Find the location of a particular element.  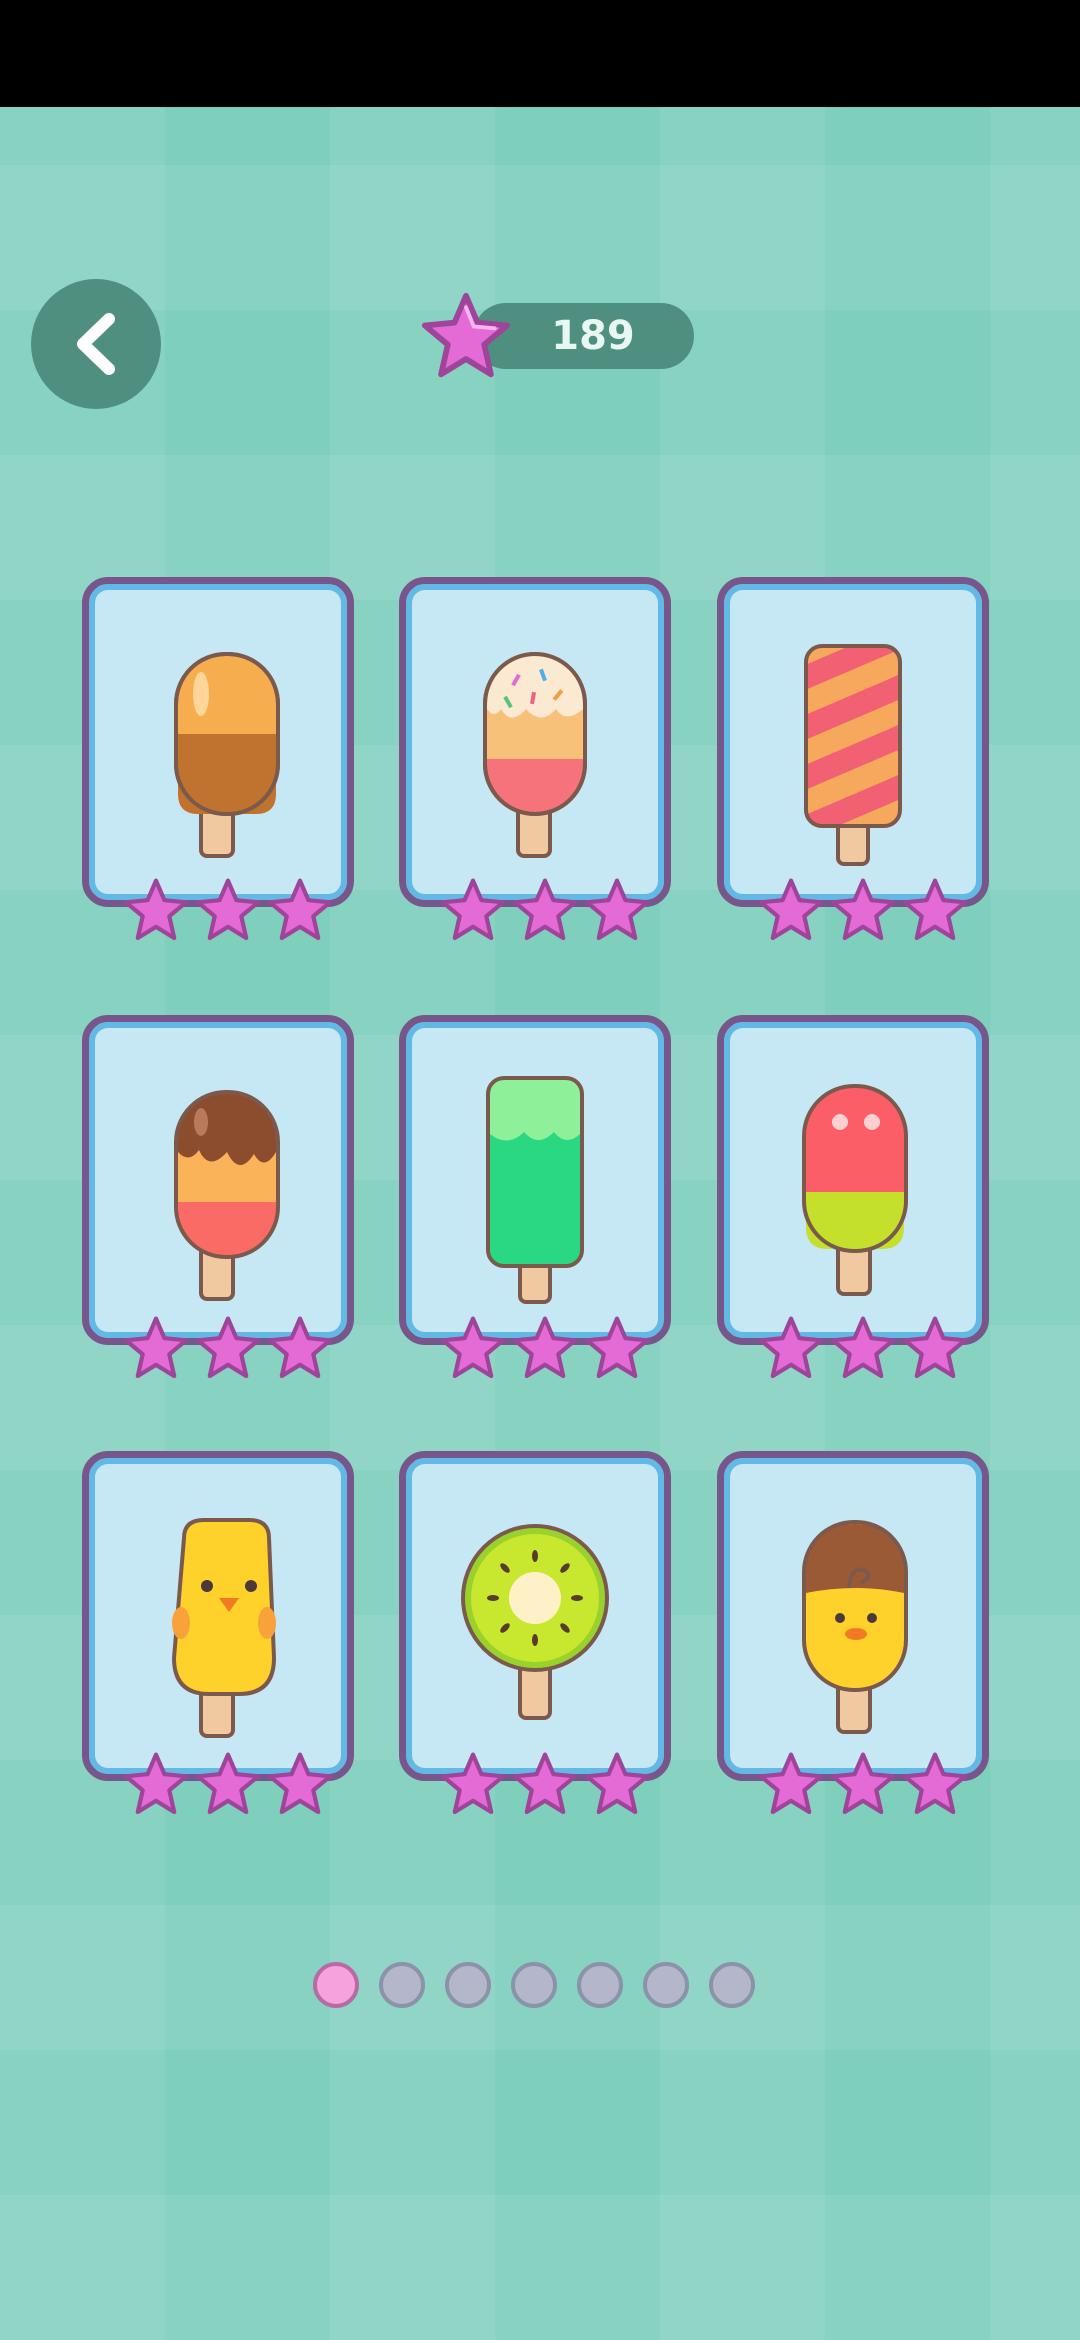

chick-popsicle-icon is located at coordinates (224, 1628).